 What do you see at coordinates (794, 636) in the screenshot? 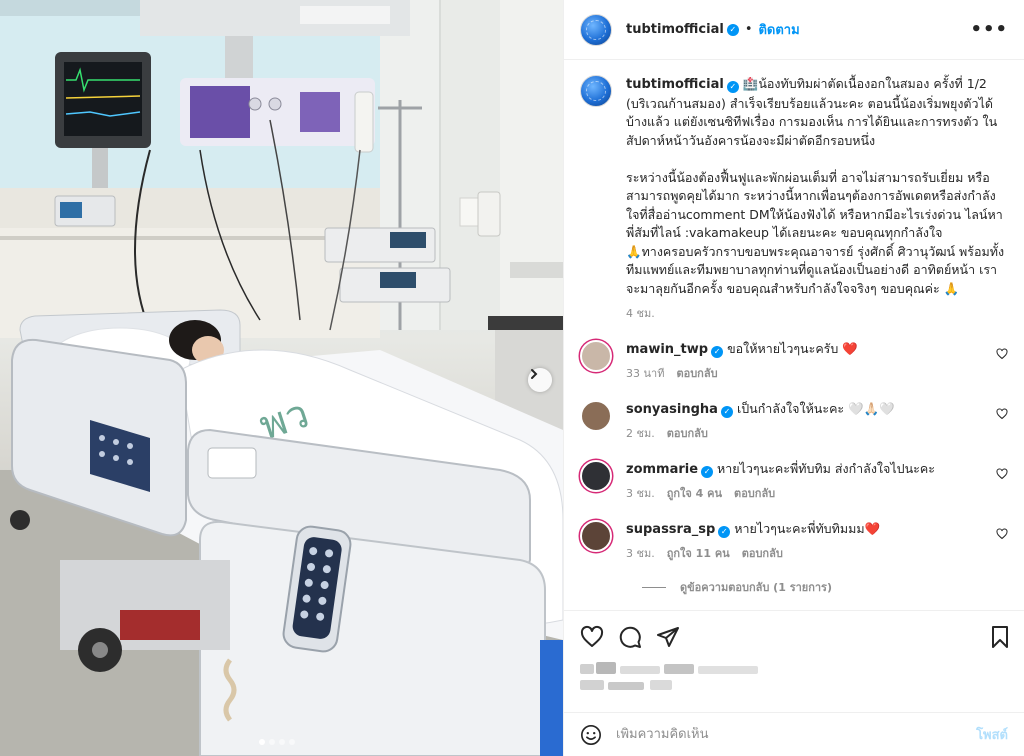
I see `post-actions-bar` at bounding box center [794, 636].